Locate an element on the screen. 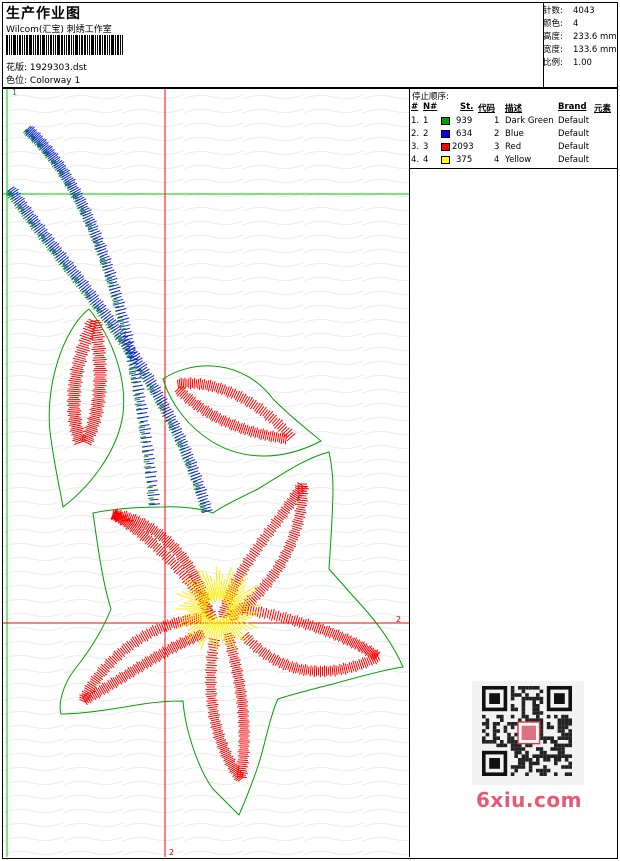 The width and height of the screenshot is (620, 861). row-index: 2. is located at coordinates (415, 134).